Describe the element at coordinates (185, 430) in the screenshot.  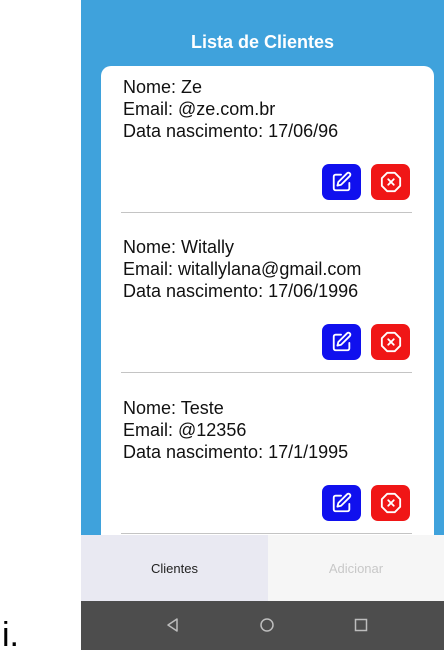
I see `client-email: Email: @12356` at that location.